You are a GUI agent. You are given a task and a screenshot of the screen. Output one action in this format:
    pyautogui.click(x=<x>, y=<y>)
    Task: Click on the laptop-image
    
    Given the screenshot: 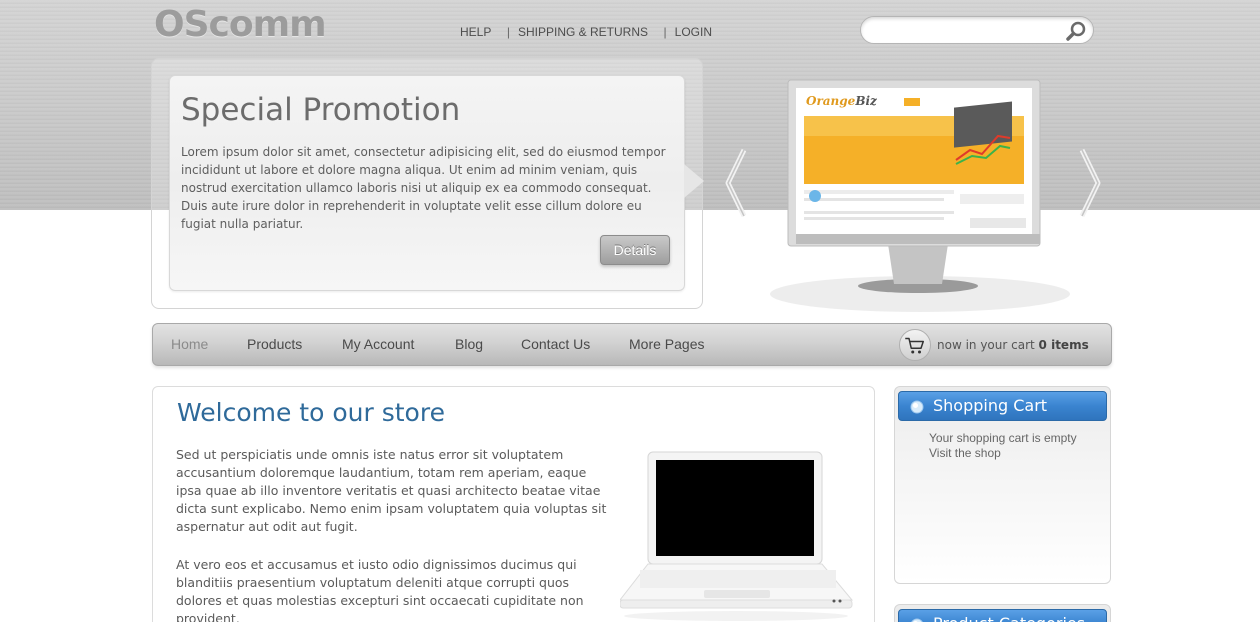 What is the action you would take?
    pyautogui.click(x=737, y=536)
    